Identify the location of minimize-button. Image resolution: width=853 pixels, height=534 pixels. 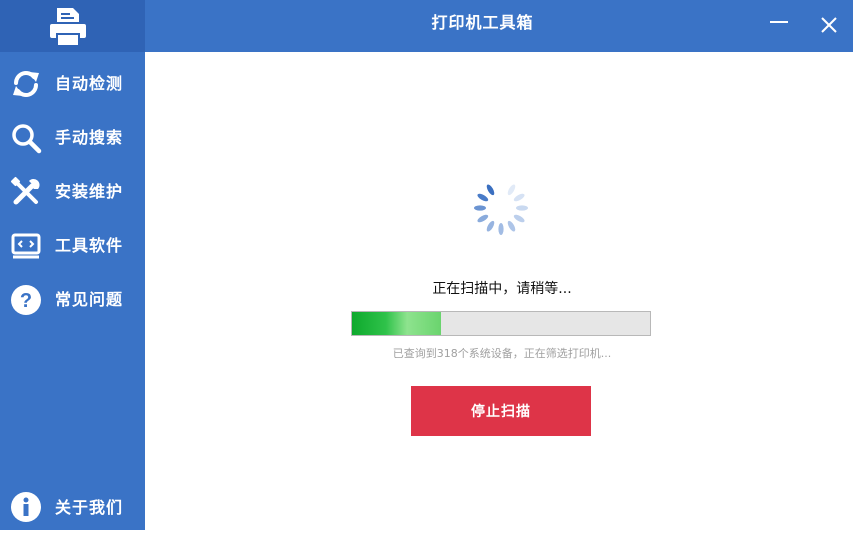
(779, 23).